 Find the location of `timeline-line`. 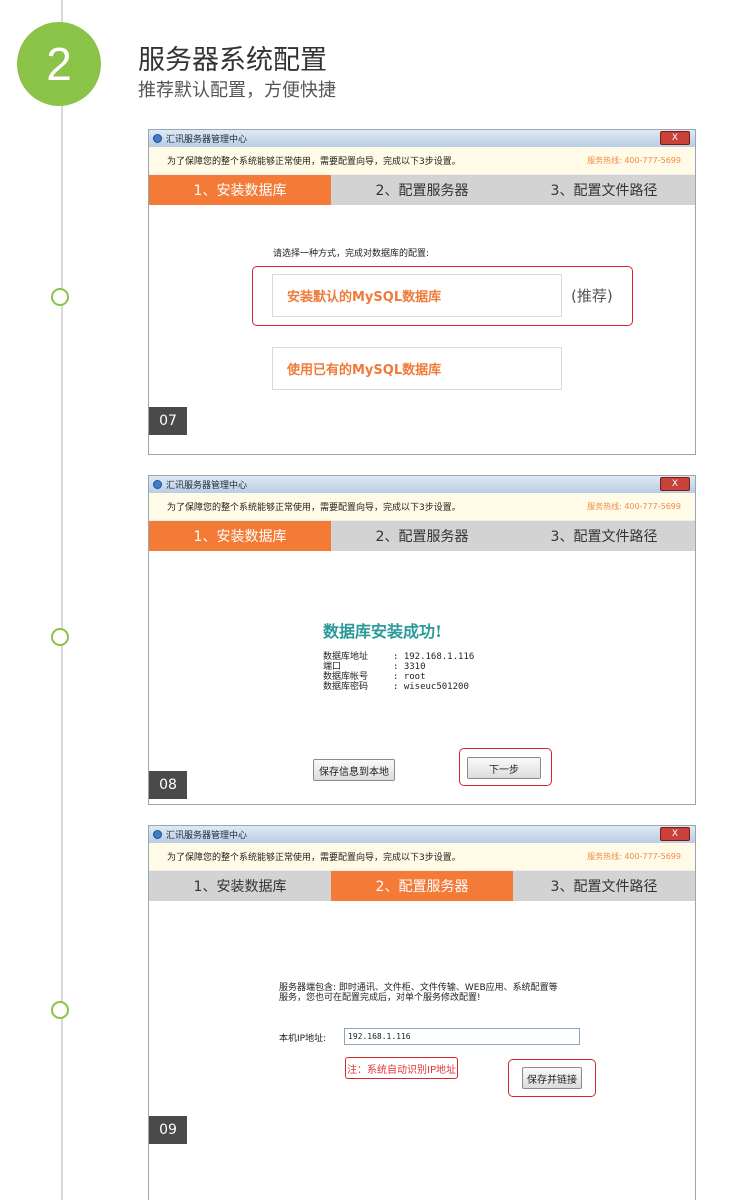

timeline-line is located at coordinates (62, 600).